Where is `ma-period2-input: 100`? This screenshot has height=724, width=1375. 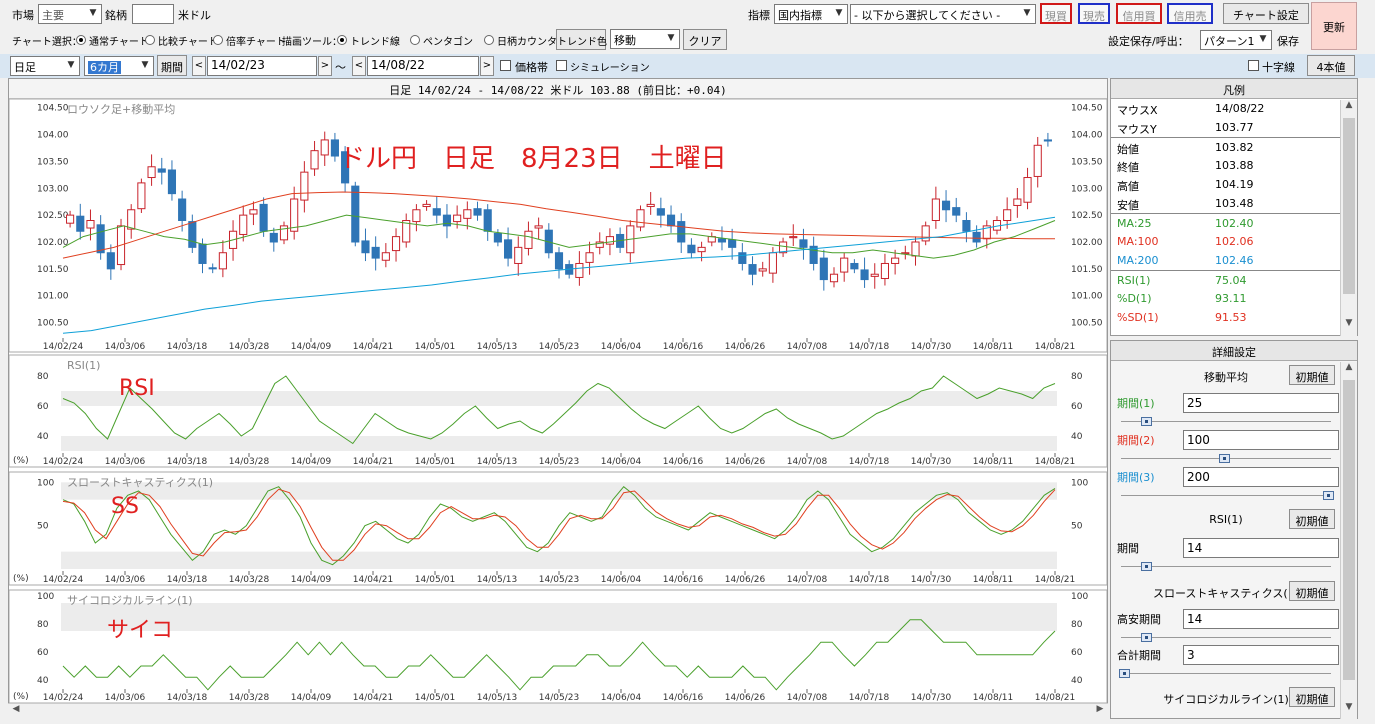 ma-period2-input: 100 is located at coordinates (1261, 440).